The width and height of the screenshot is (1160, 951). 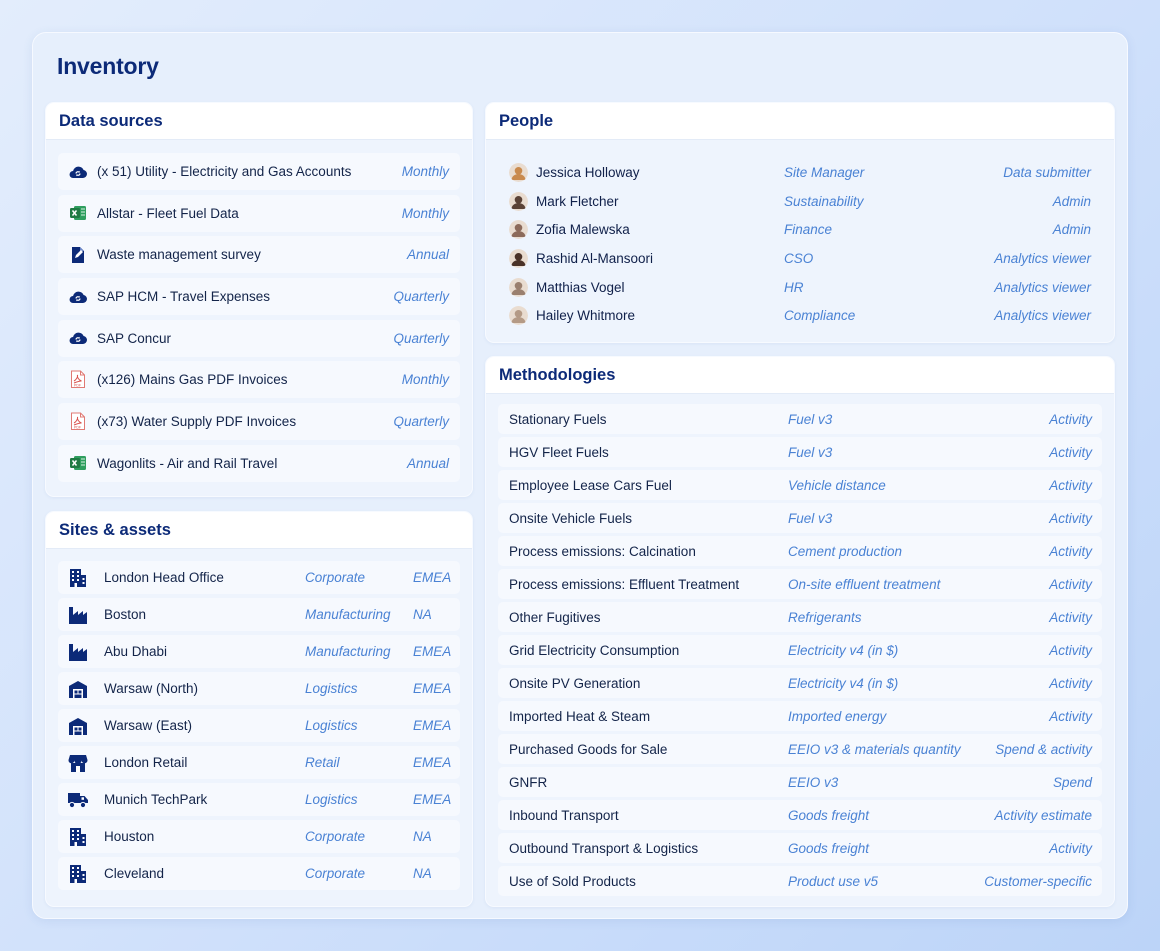 I want to click on methodology-kind: Spend, so click(x=1072, y=782).